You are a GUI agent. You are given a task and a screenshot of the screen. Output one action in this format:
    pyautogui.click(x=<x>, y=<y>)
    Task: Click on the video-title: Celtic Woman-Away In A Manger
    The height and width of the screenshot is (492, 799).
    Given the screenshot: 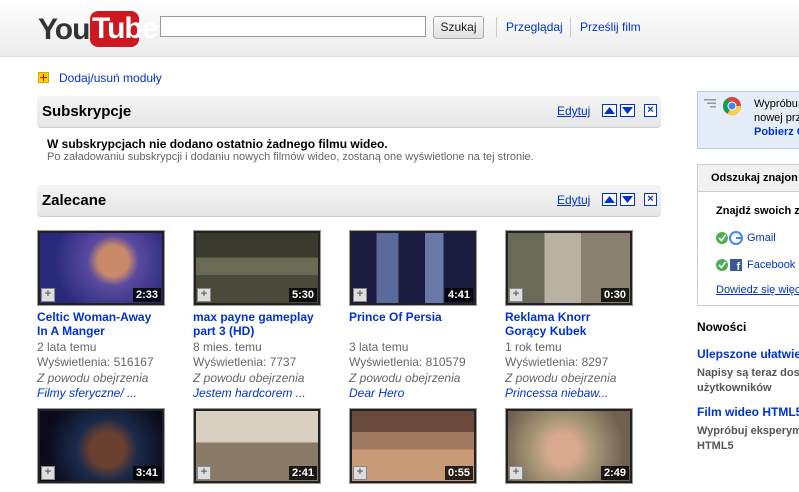 What is the action you would take?
    pyautogui.click(x=101, y=324)
    